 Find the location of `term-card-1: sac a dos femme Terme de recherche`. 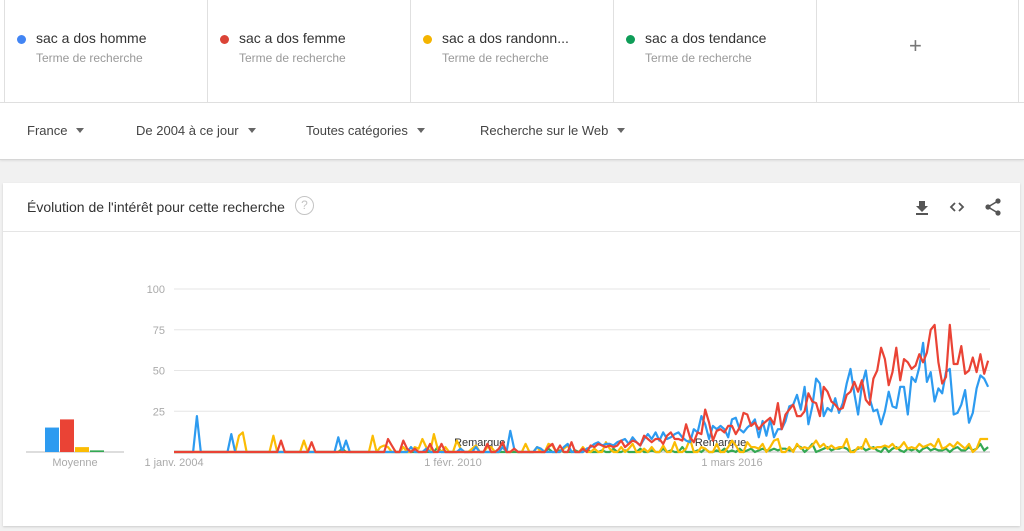

term-card-1: sac a dos femme Terme de recherche is located at coordinates (308, 51).